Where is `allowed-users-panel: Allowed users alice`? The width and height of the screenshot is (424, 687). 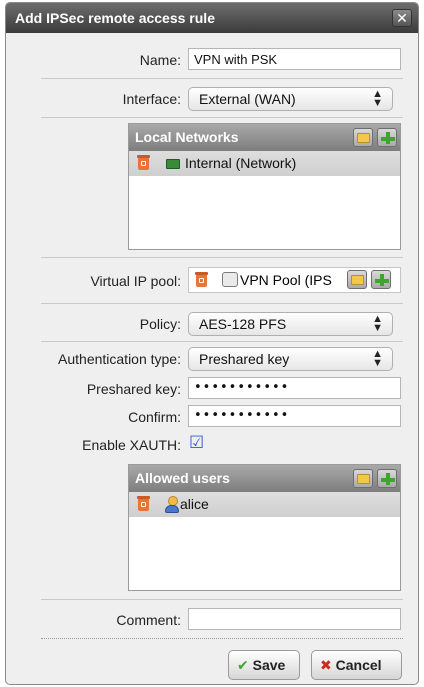 allowed-users-panel: Allowed users alice is located at coordinates (264, 527).